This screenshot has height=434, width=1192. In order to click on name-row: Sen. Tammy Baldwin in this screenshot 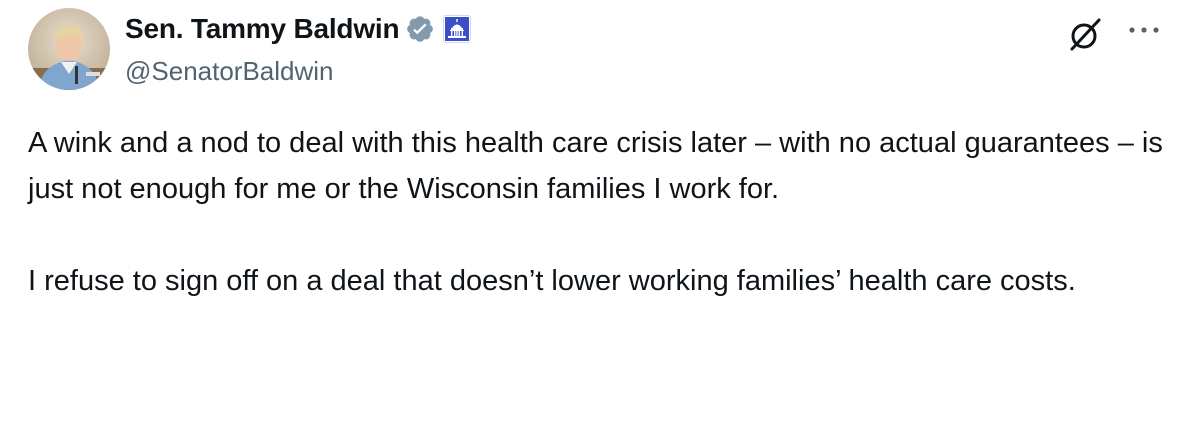, I will do `click(298, 29)`.